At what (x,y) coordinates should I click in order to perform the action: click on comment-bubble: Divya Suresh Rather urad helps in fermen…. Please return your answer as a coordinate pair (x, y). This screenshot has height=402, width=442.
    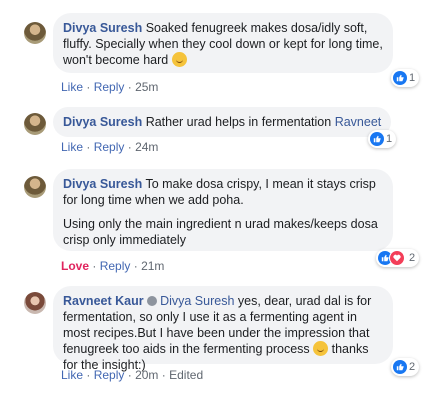
    Looking at the image, I should click on (222, 122).